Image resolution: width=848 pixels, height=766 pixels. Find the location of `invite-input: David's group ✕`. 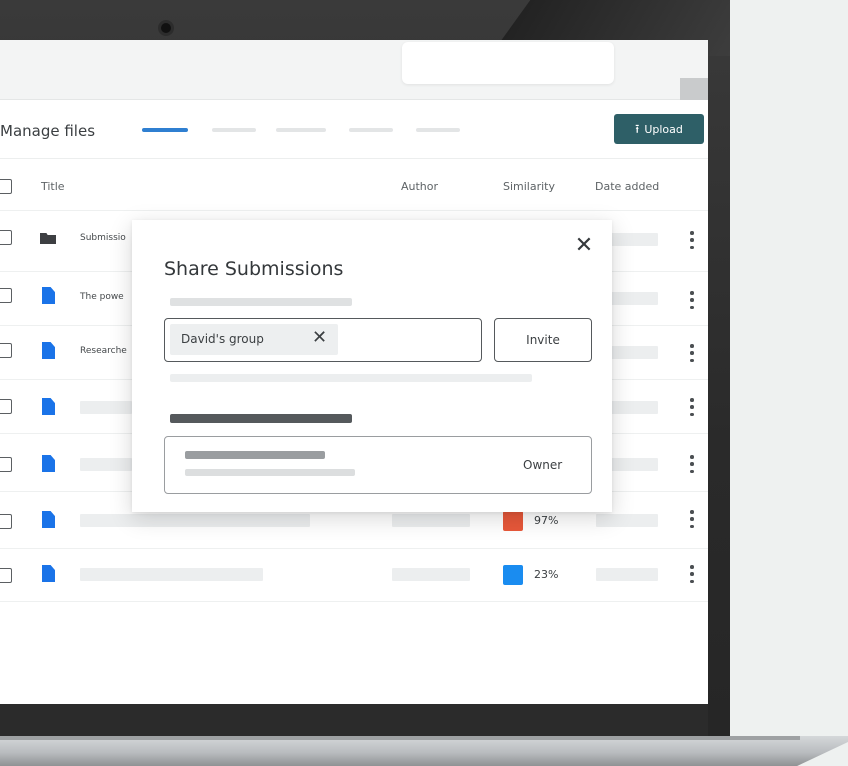

invite-input: David's group ✕ is located at coordinates (323, 340).